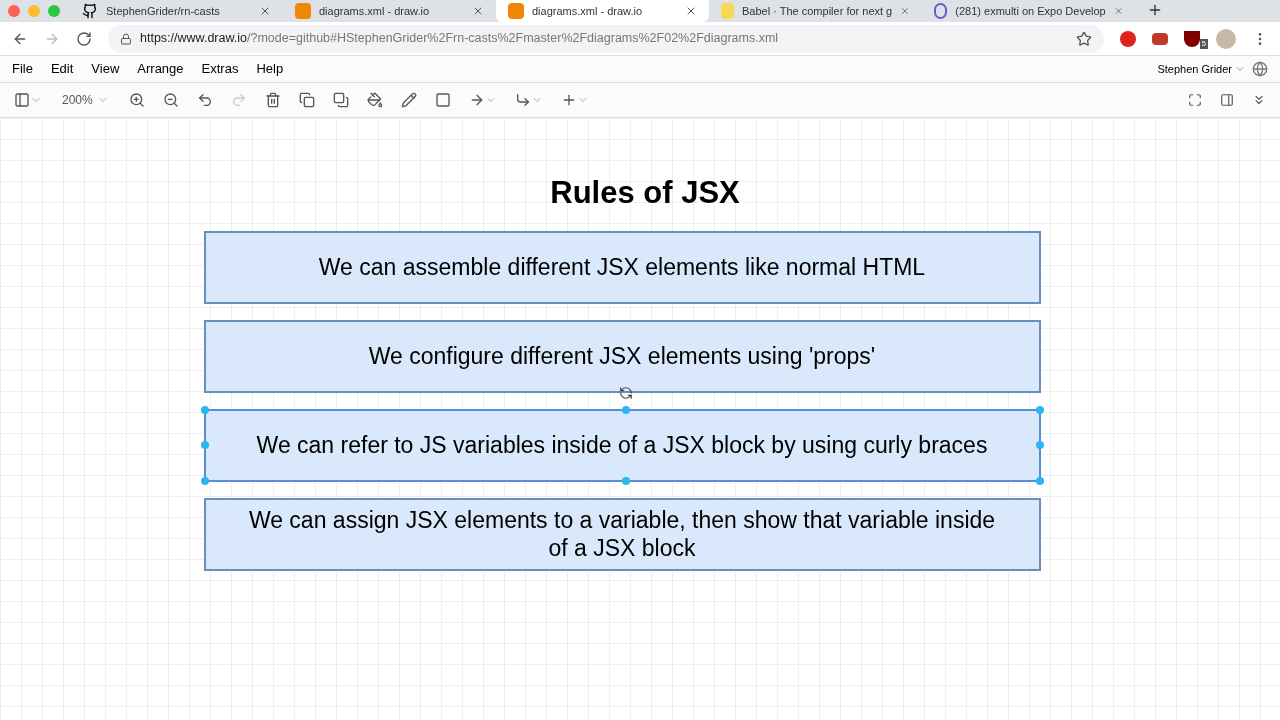 This screenshot has width=1280, height=720. I want to click on reload-icon, so click(84, 38).